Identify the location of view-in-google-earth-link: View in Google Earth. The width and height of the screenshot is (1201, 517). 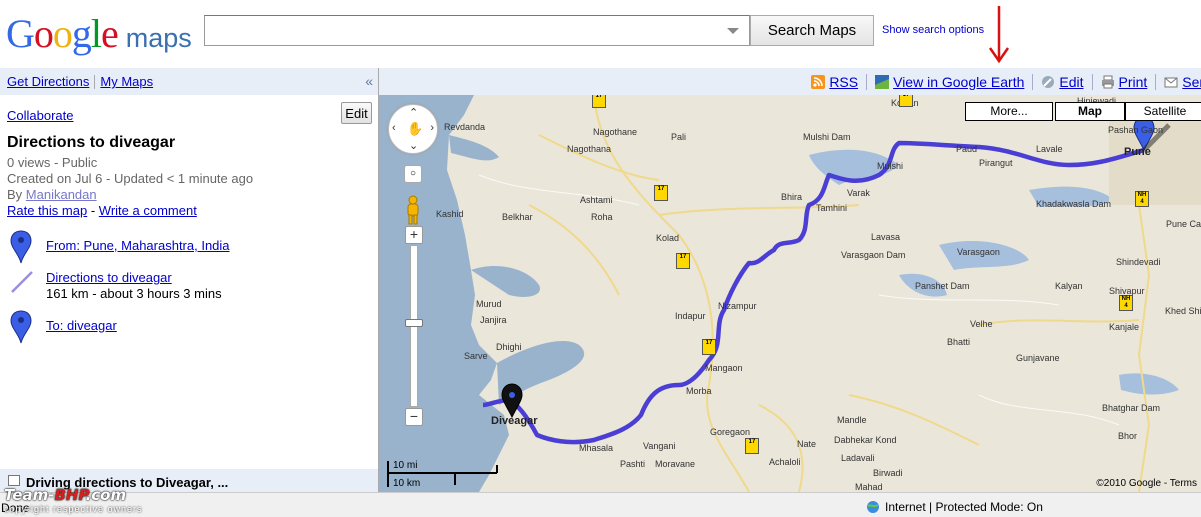
(949, 82).